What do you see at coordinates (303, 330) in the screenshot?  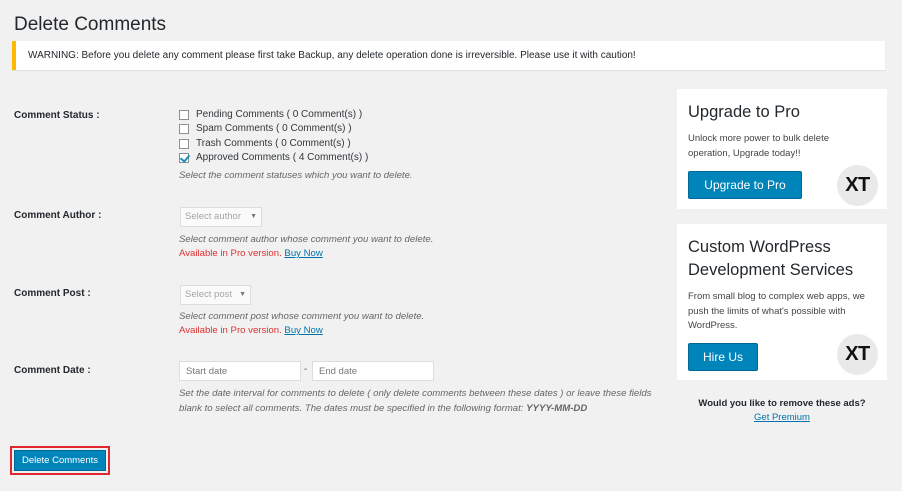 I see `post-buy-now-link: Buy Now` at bounding box center [303, 330].